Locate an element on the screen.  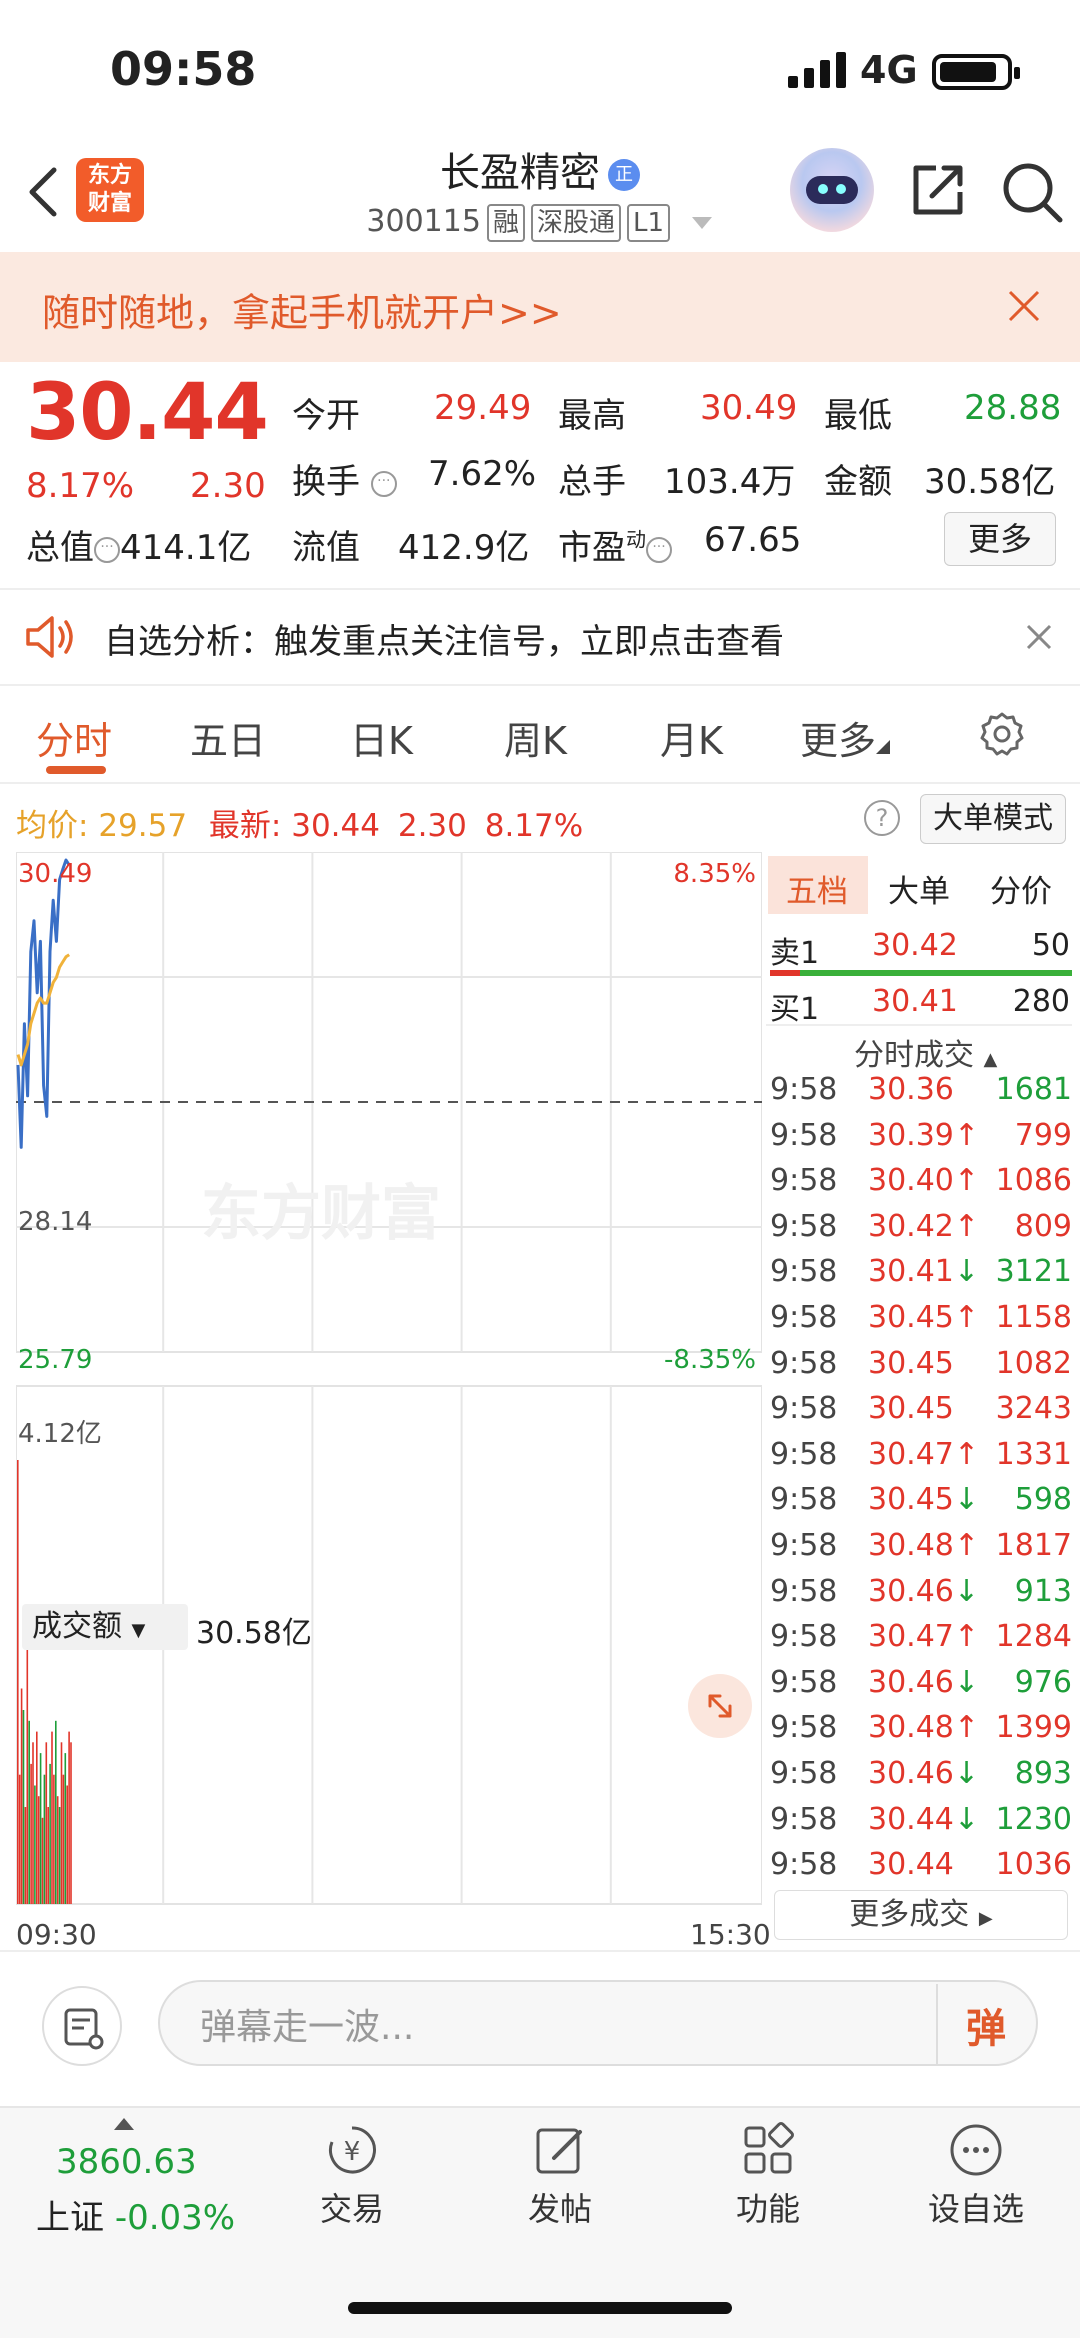
tab-intraday: 分时 is located at coordinates (74, 737).